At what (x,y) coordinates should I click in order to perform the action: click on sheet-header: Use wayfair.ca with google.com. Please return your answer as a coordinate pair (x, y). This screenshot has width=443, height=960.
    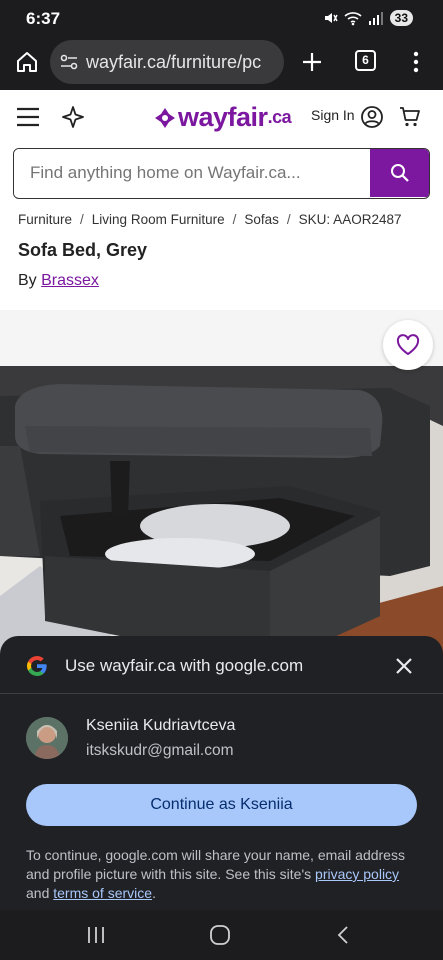
    Looking at the image, I should click on (221, 665).